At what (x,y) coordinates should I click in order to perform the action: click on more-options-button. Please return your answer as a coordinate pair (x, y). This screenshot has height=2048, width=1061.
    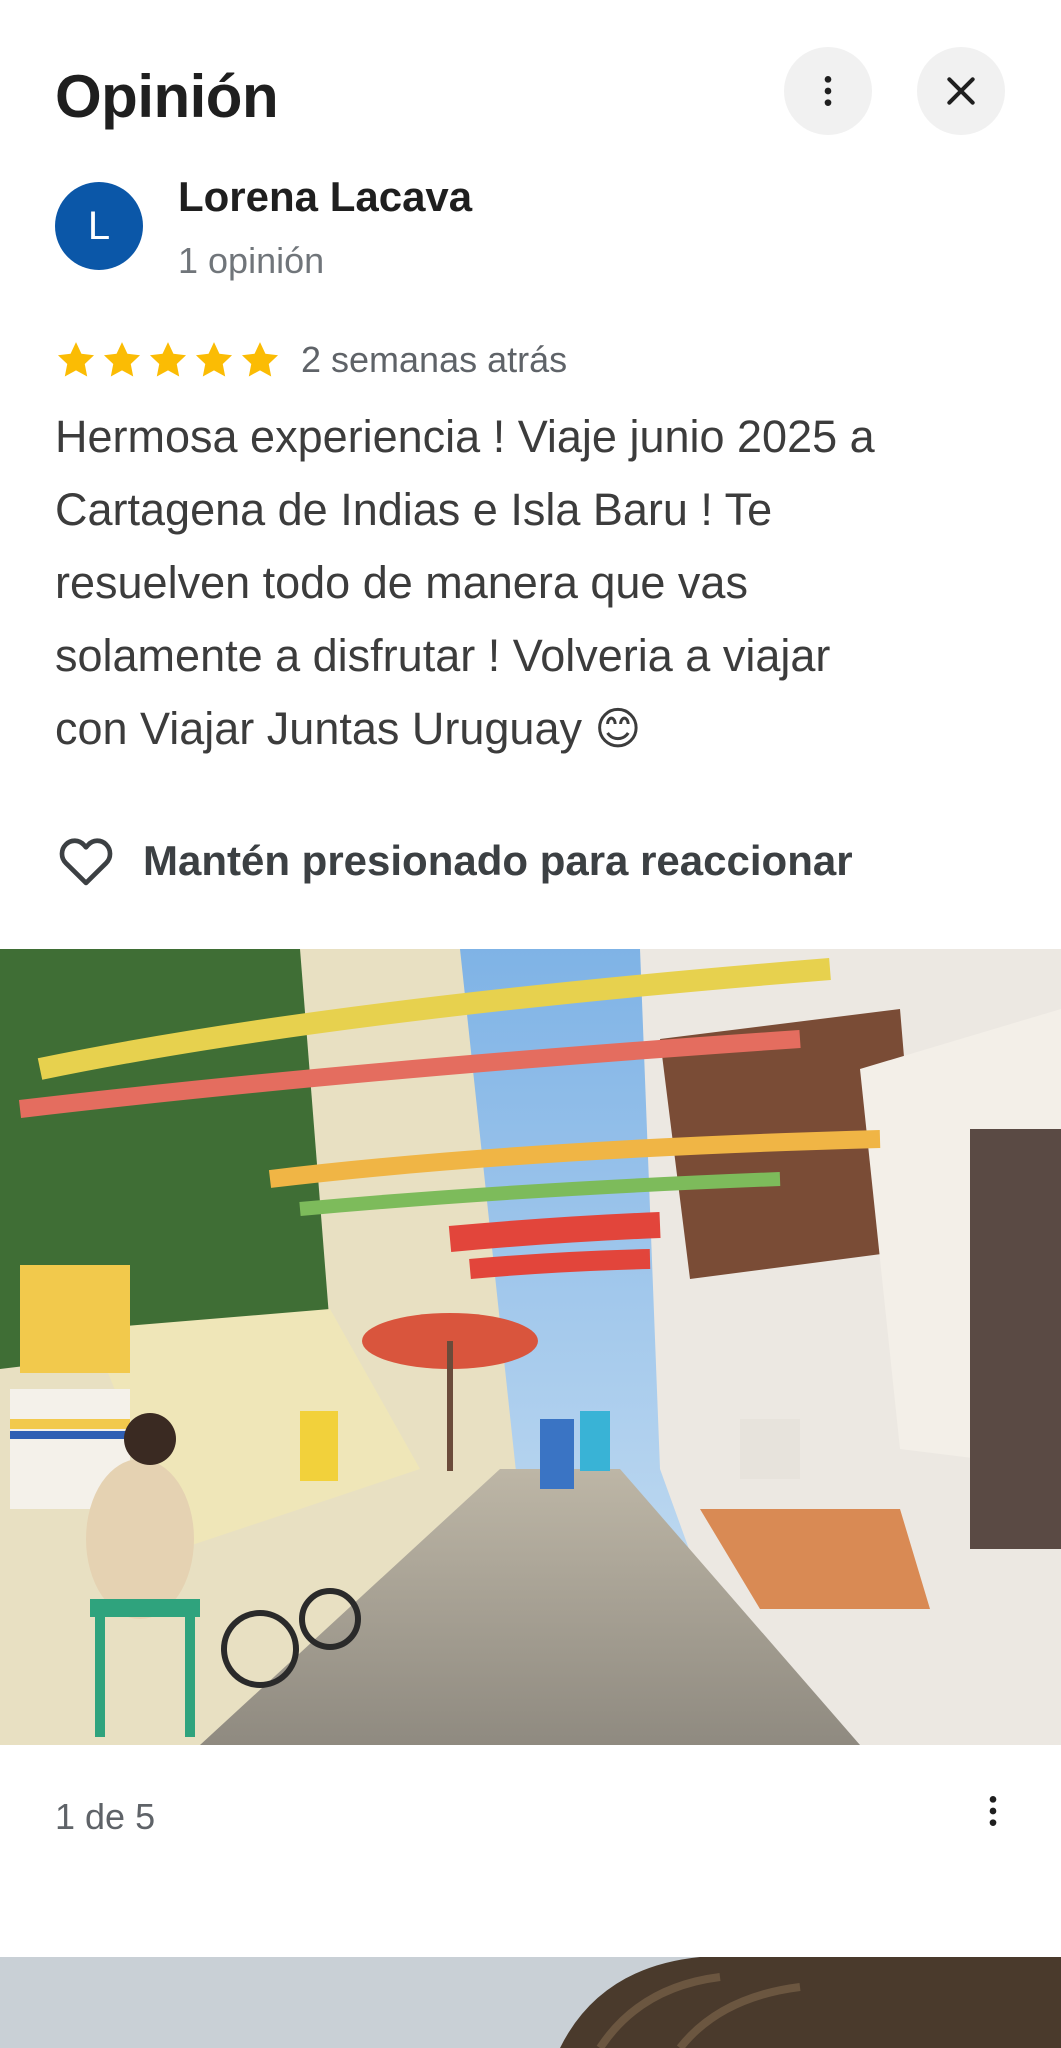
    Looking at the image, I should click on (828, 91).